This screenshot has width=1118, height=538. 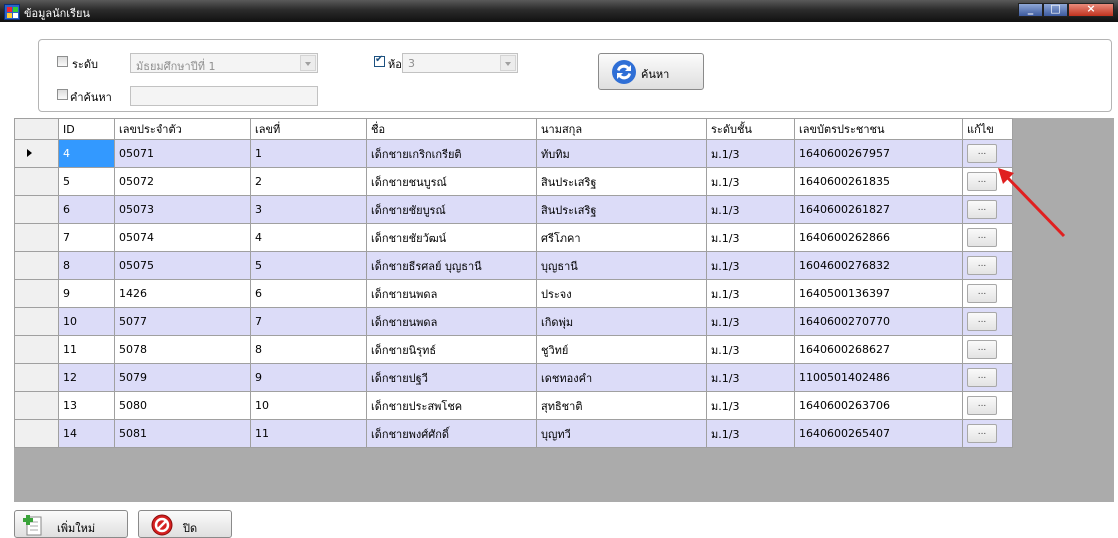 What do you see at coordinates (224, 63) in the screenshot?
I see `level-select: มัธยมศึกษาปีที่ 1` at bounding box center [224, 63].